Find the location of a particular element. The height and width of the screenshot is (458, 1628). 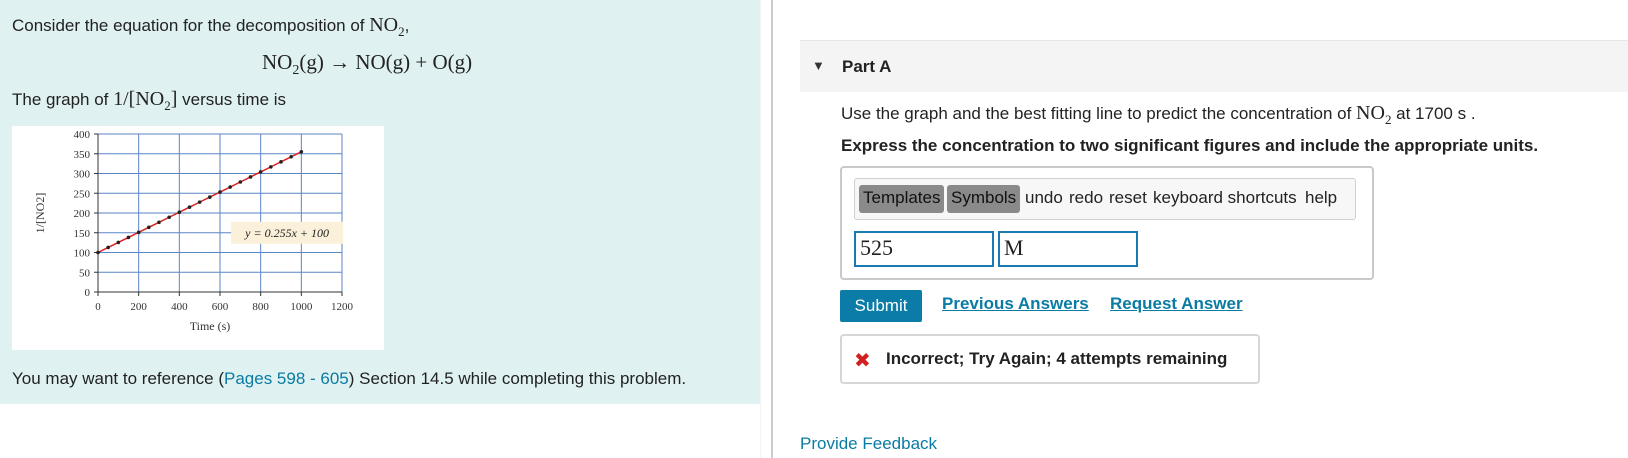

question-formula: NO2 is located at coordinates (1374, 114).